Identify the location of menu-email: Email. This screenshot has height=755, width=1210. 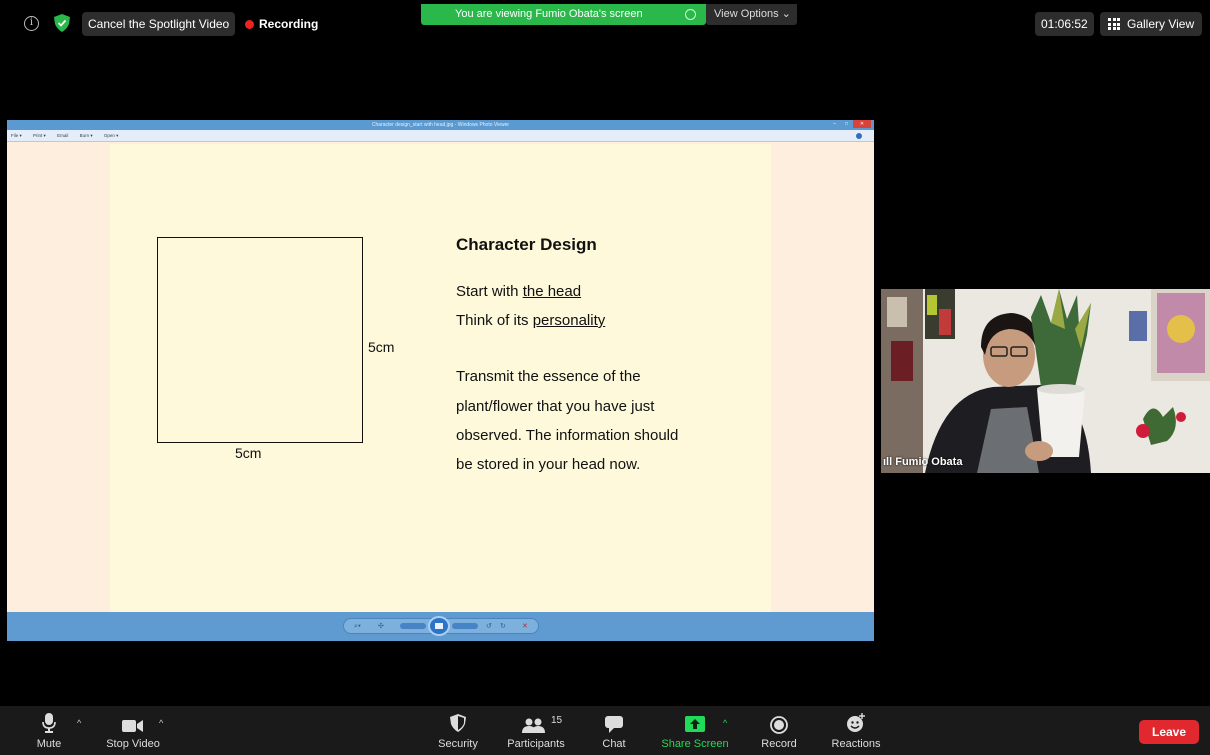
(63, 135).